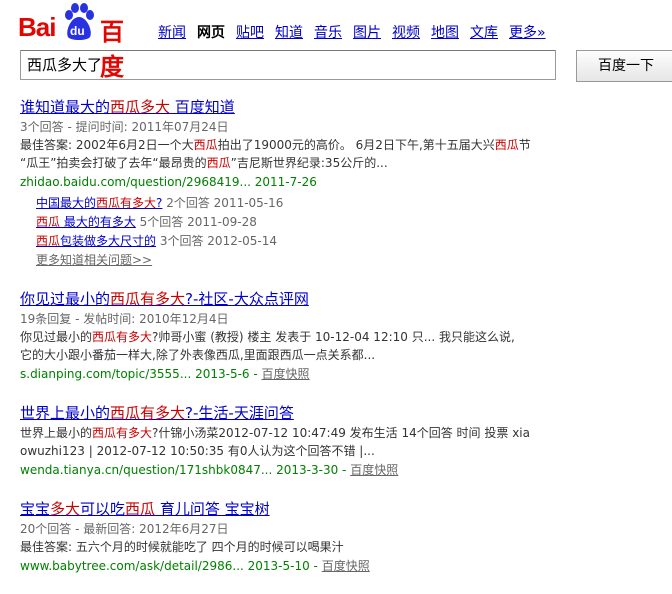  What do you see at coordinates (108, 241) in the screenshot?
I see `related-text: 包装做多大尺寸的` at bounding box center [108, 241].